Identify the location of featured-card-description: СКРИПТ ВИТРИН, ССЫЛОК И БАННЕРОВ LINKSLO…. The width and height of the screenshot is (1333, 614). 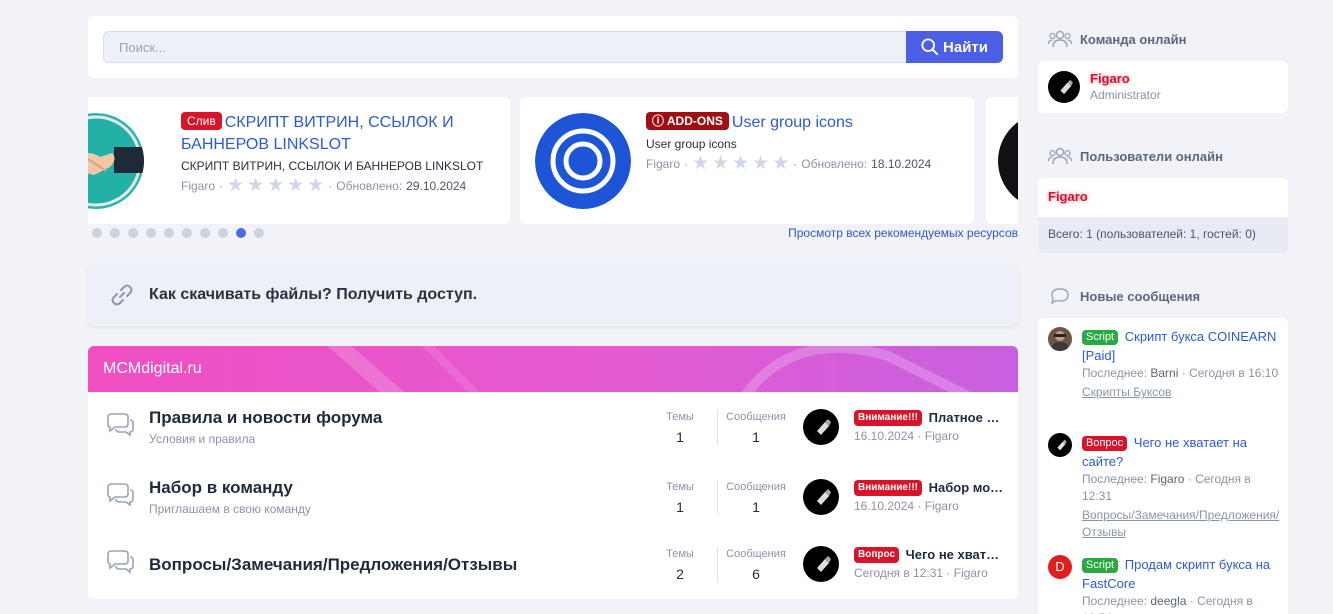
(332, 166).